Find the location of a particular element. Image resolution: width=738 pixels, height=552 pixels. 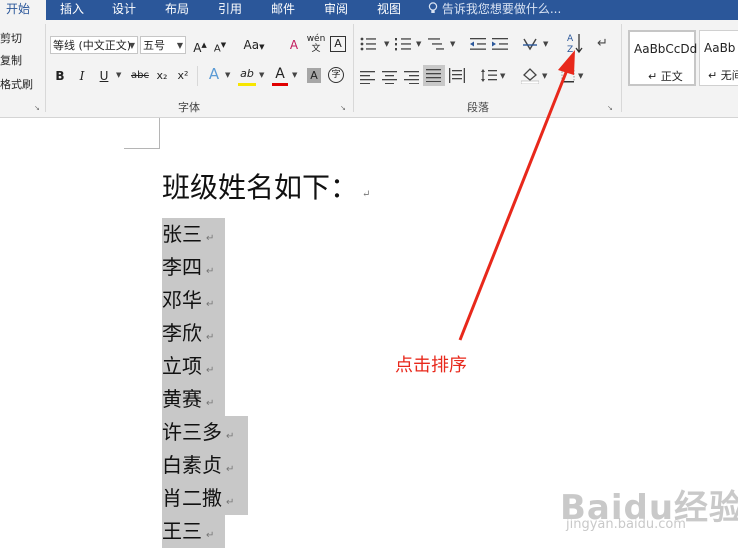

annotation-label: 点击排序 is located at coordinates (431, 365).